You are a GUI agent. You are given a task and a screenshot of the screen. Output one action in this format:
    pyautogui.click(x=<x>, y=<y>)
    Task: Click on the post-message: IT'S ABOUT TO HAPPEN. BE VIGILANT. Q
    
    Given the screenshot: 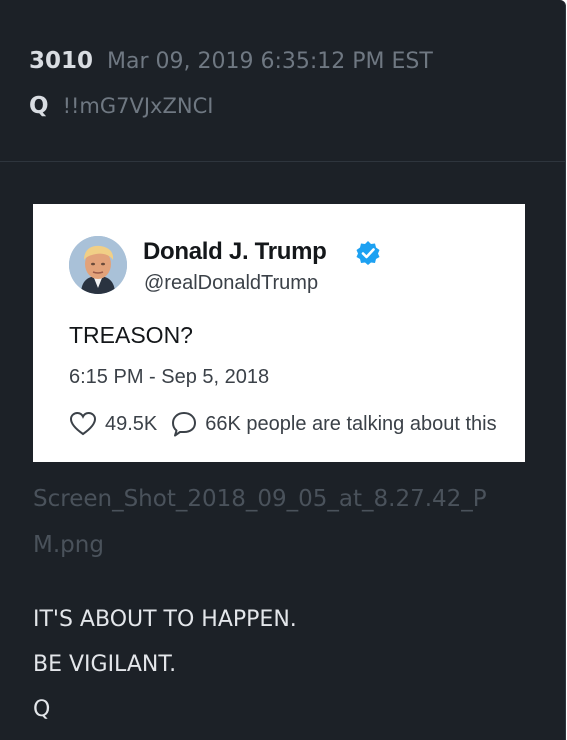 What is the action you would take?
    pyautogui.click(x=165, y=664)
    